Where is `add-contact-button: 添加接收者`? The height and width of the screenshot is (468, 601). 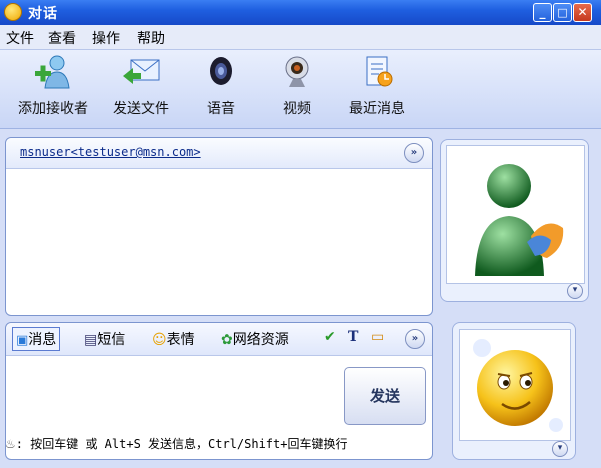
add-contact-button: 添加接收者 is located at coordinates (53, 86).